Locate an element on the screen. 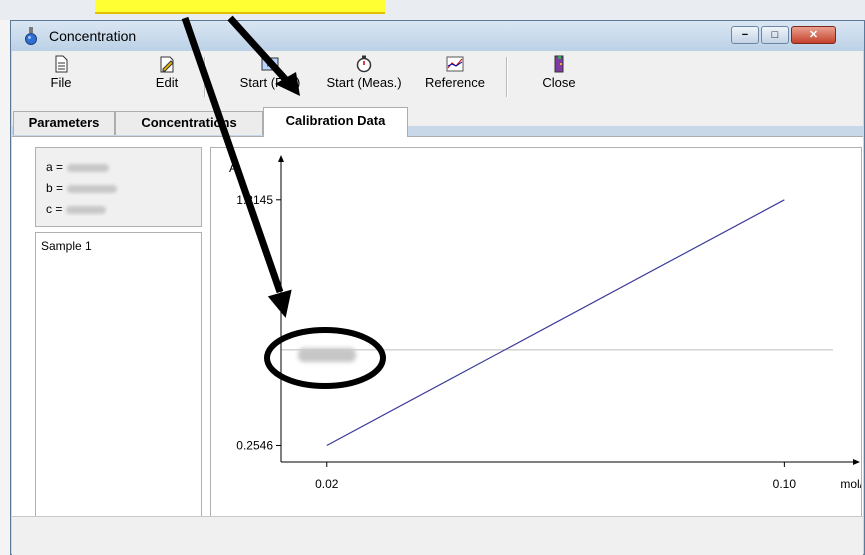  coefficient-b-label: b = is located at coordinates (55, 188).